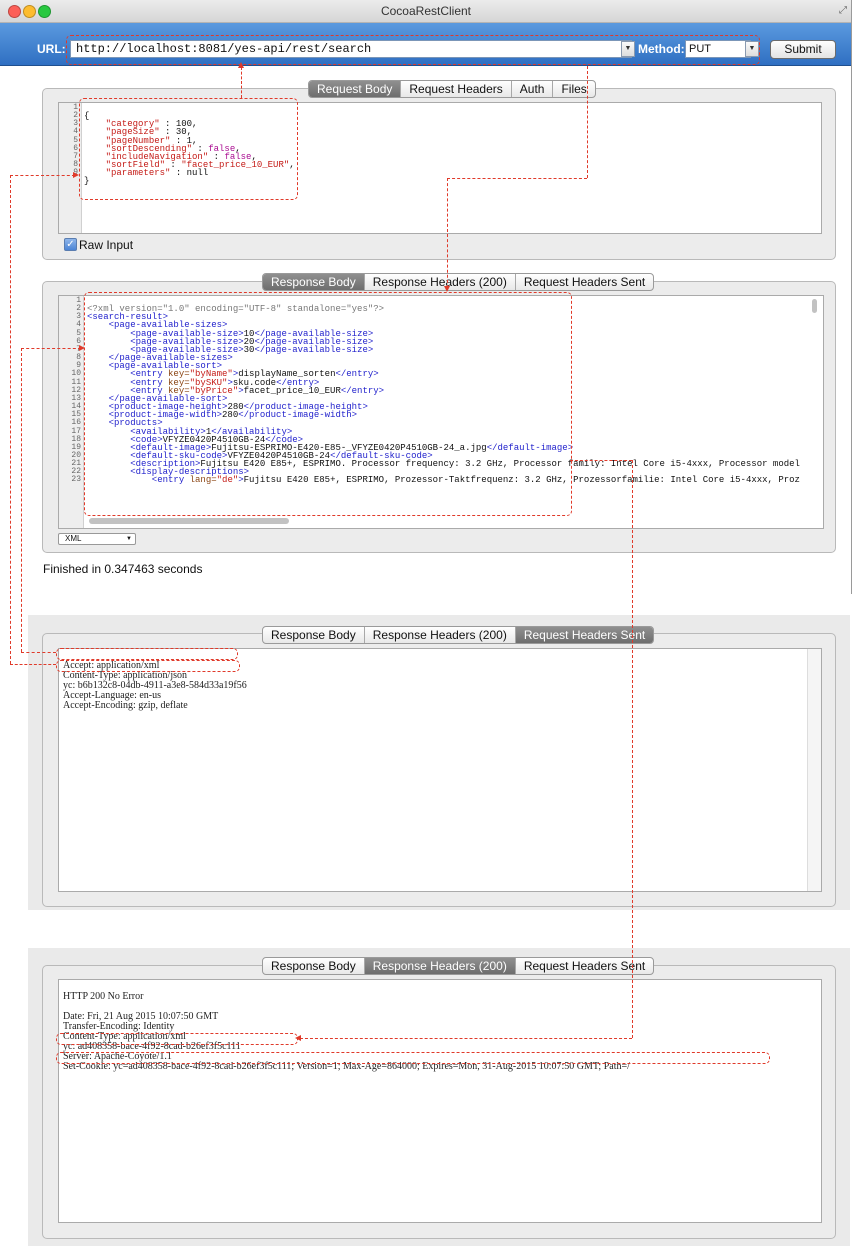 The width and height of the screenshot is (859, 1253). What do you see at coordinates (298, 1038) in the screenshot?
I see `arrow-left-icon` at bounding box center [298, 1038].